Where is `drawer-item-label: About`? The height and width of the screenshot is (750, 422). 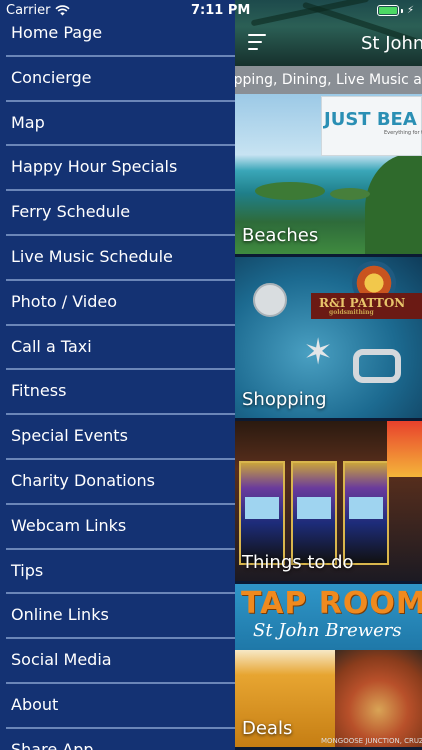 drawer-item-label: About is located at coordinates (35, 704).